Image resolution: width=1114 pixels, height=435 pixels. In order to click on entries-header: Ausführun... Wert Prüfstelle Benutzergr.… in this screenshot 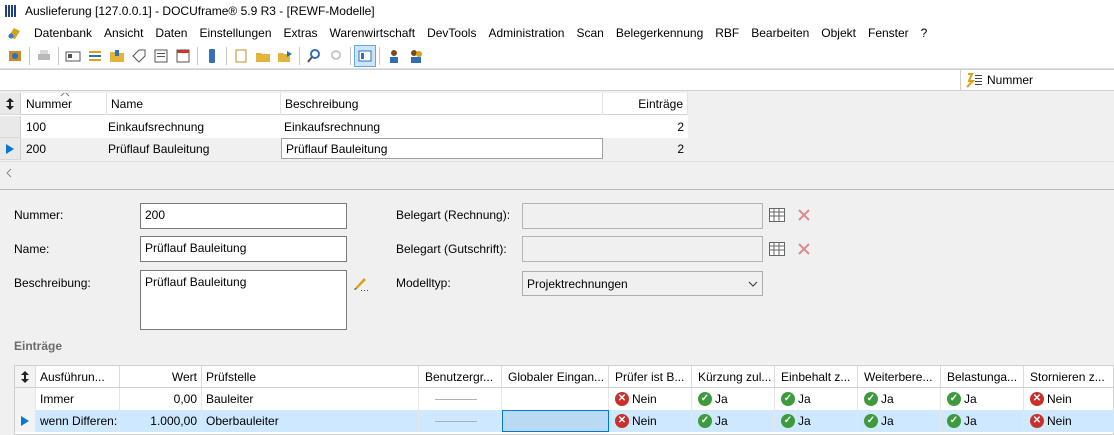, I will do `click(564, 377)`.